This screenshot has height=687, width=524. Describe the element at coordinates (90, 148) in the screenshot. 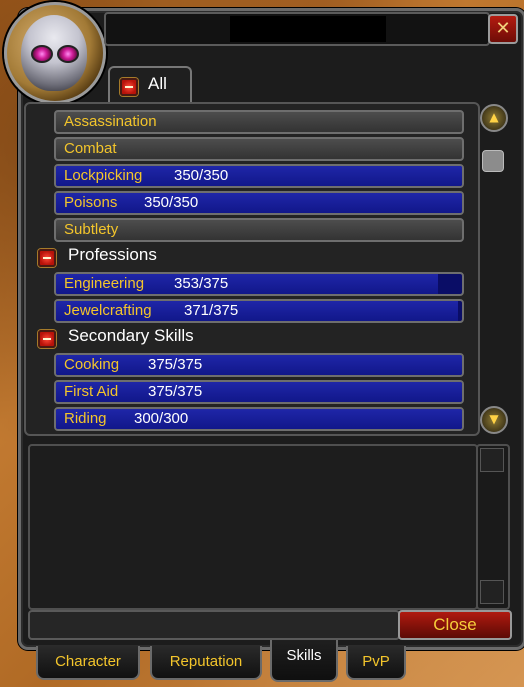

I see `skill-name: Combat` at that location.